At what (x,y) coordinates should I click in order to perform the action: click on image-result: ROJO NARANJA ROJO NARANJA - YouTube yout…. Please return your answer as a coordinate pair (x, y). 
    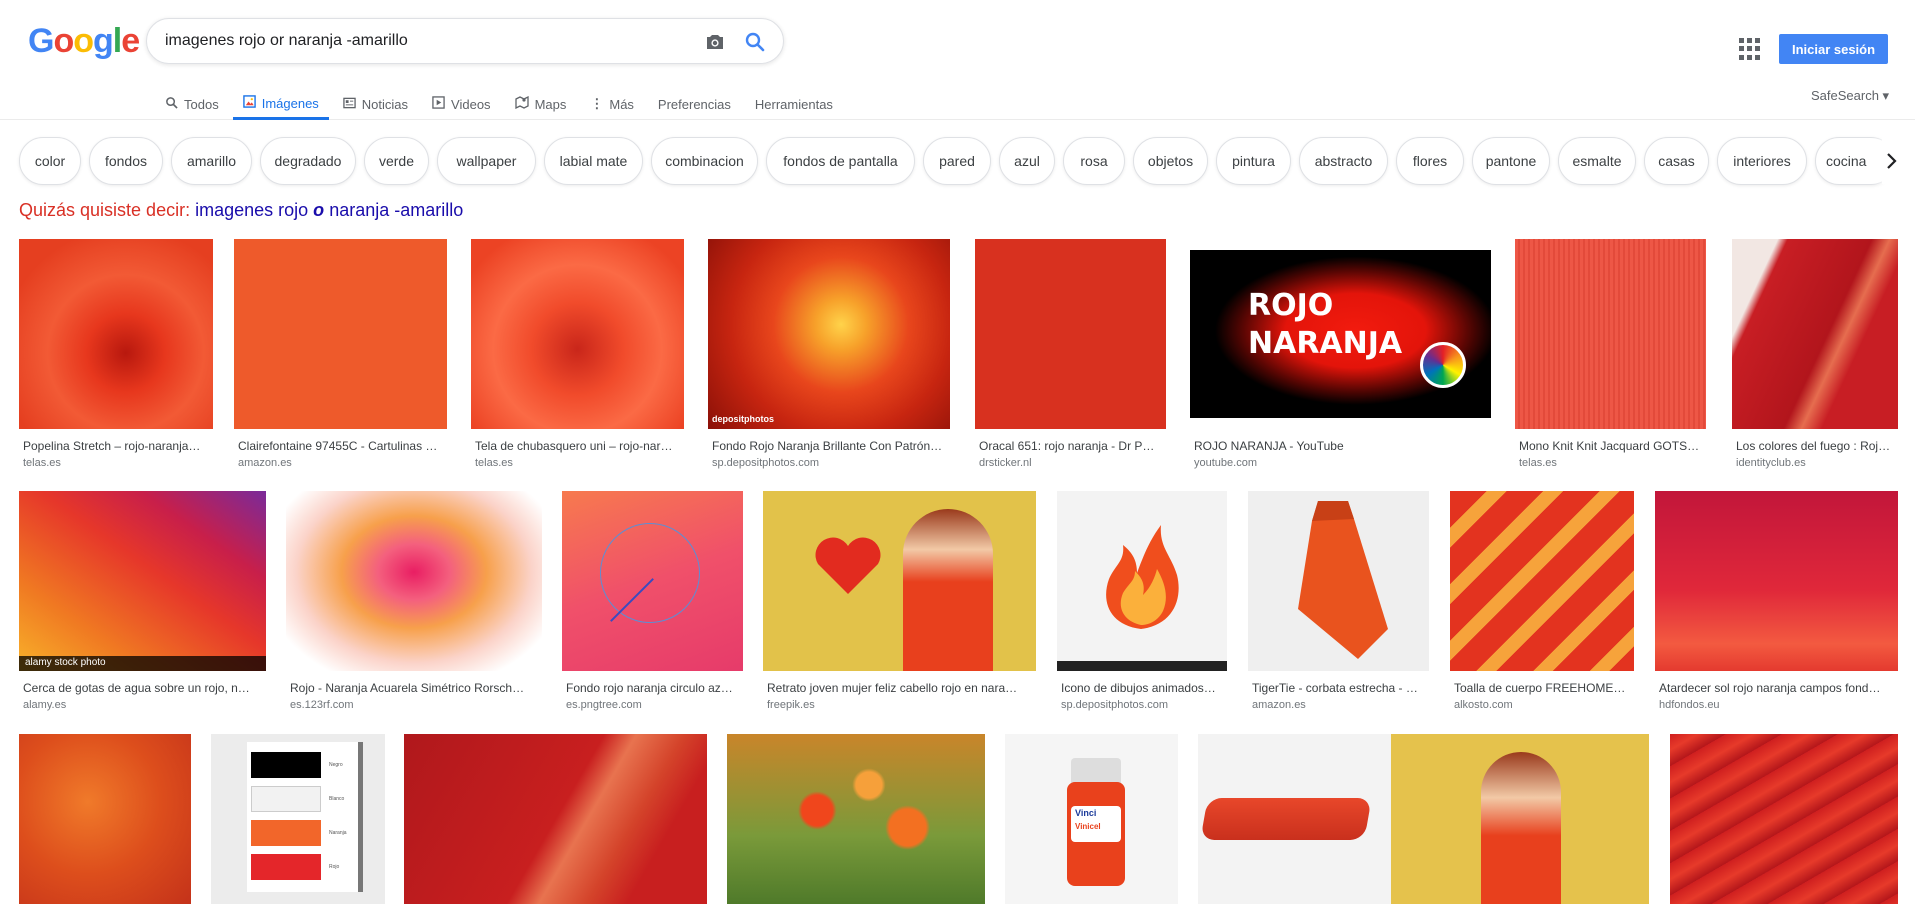
    Looking at the image, I should click on (1340, 356).